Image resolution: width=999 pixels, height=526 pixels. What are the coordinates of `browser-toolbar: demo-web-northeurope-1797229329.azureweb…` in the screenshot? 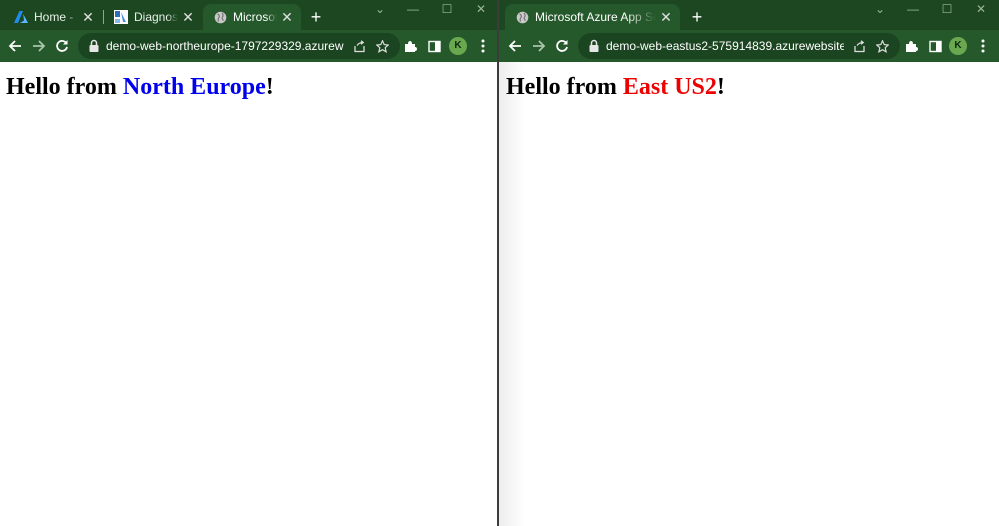 It's located at (248, 46).